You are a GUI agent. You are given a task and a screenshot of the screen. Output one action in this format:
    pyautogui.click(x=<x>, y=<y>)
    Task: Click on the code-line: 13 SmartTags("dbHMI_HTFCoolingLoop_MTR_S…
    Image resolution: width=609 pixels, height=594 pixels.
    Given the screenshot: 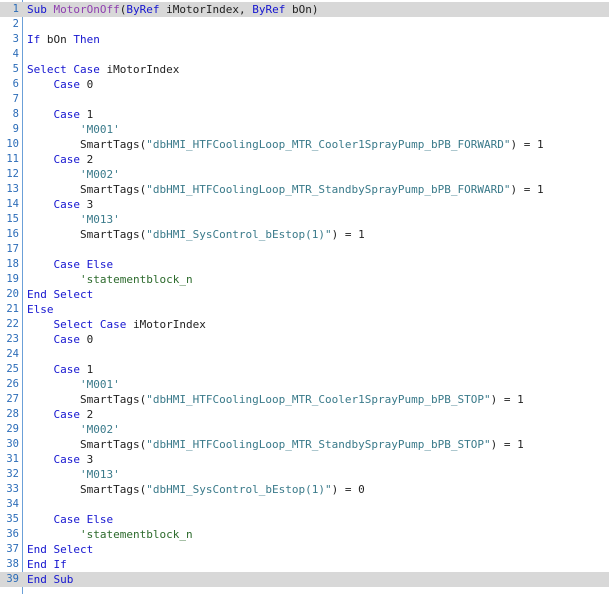 What is the action you would take?
    pyautogui.click(x=304, y=189)
    